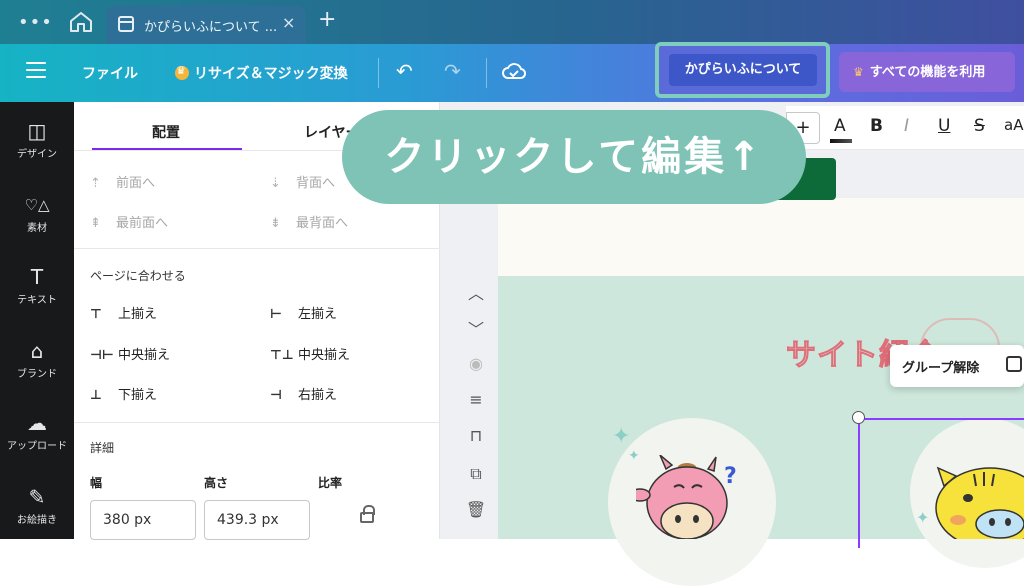 This screenshot has height=586, width=1024. I want to click on bring-forward-icon: ⇡, so click(95, 183).